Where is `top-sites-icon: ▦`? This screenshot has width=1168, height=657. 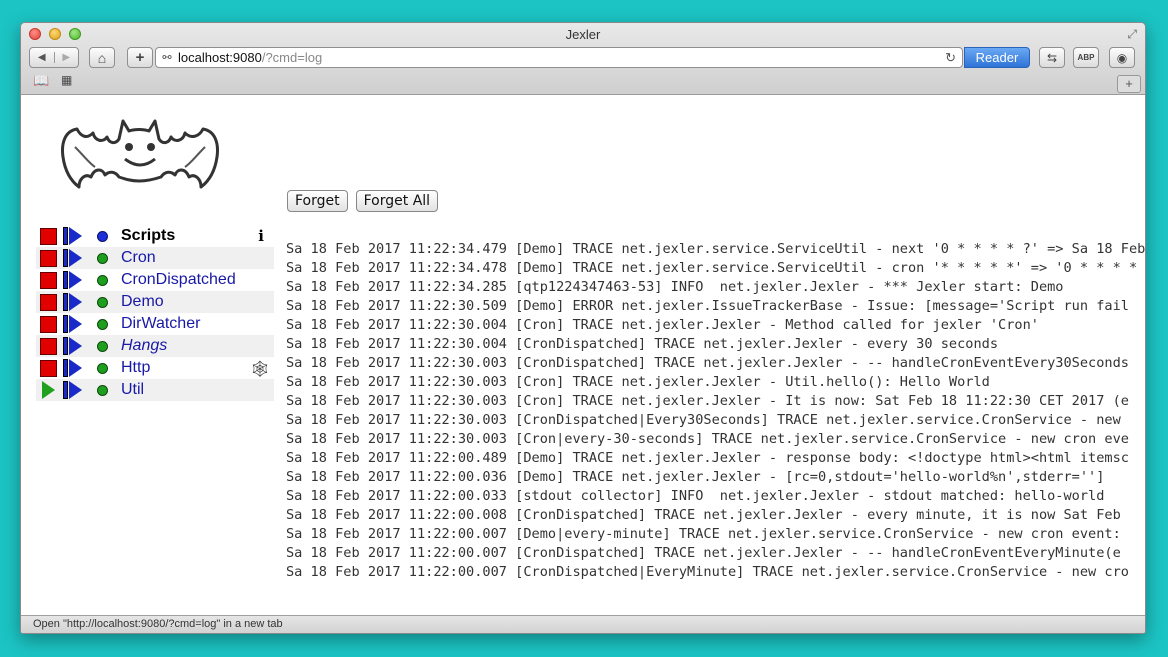 top-sites-icon: ▦ is located at coordinates (66, 80).